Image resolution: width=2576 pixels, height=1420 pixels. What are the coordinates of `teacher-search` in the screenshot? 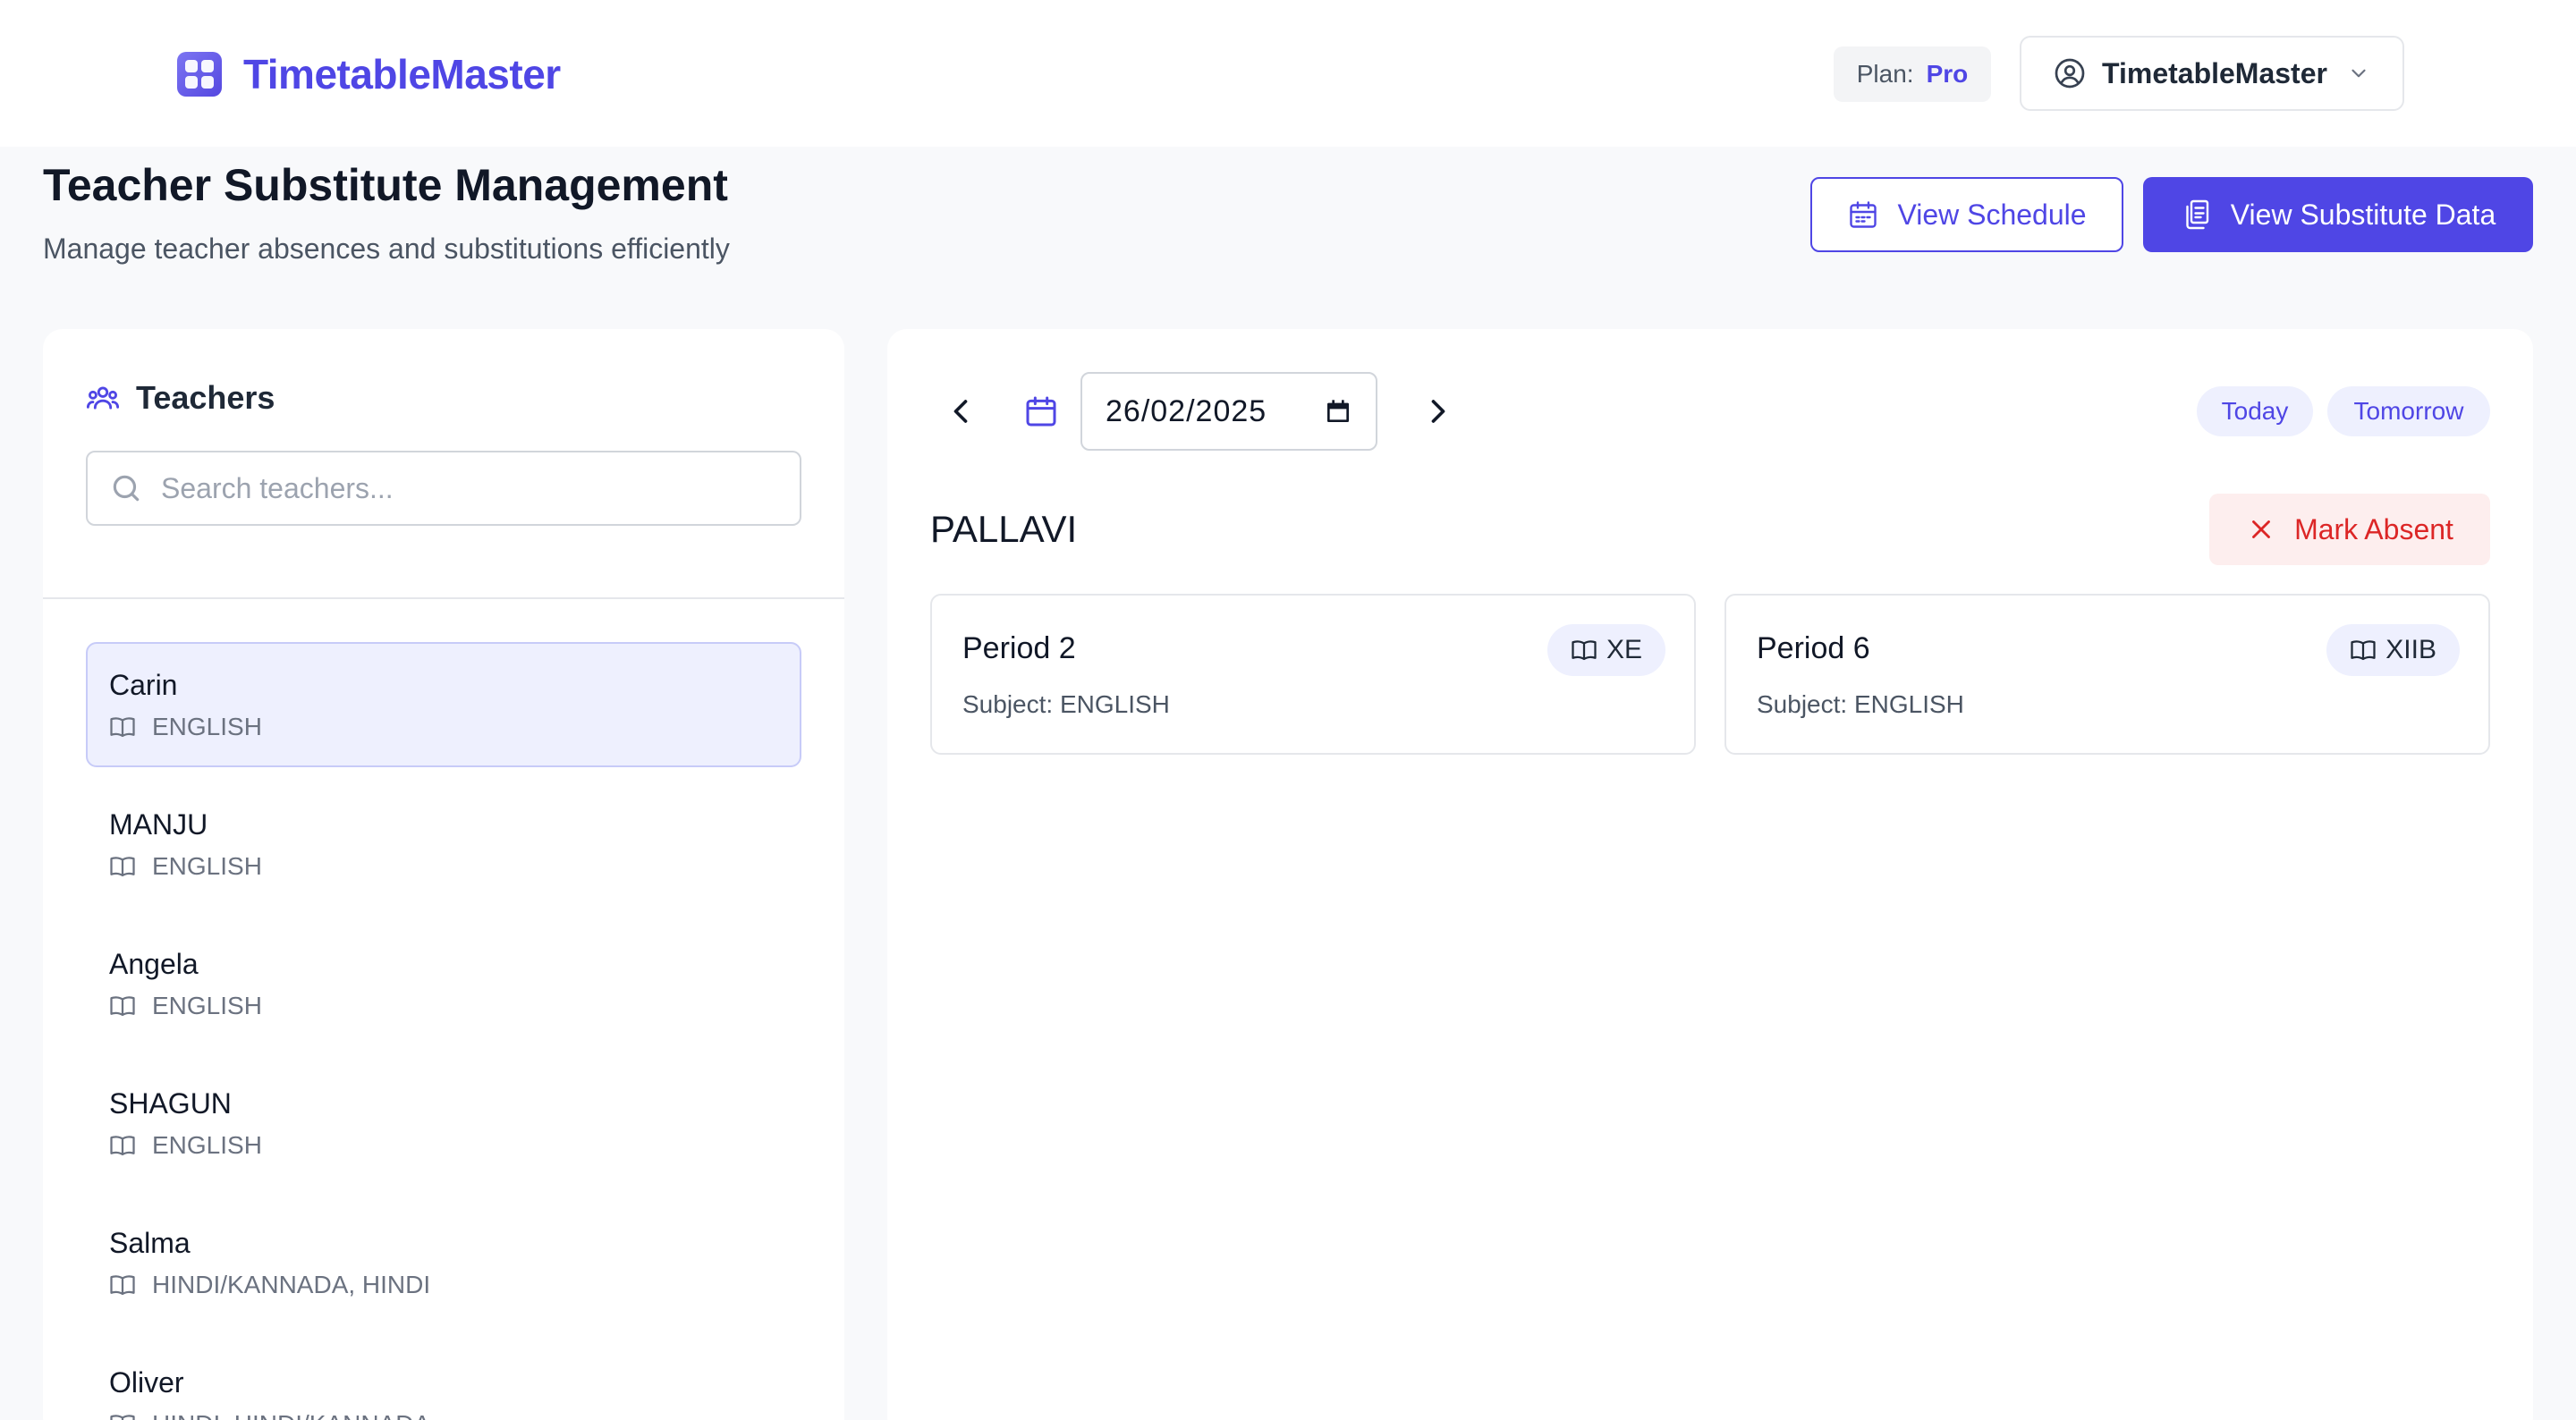 It's located at (443, 488).